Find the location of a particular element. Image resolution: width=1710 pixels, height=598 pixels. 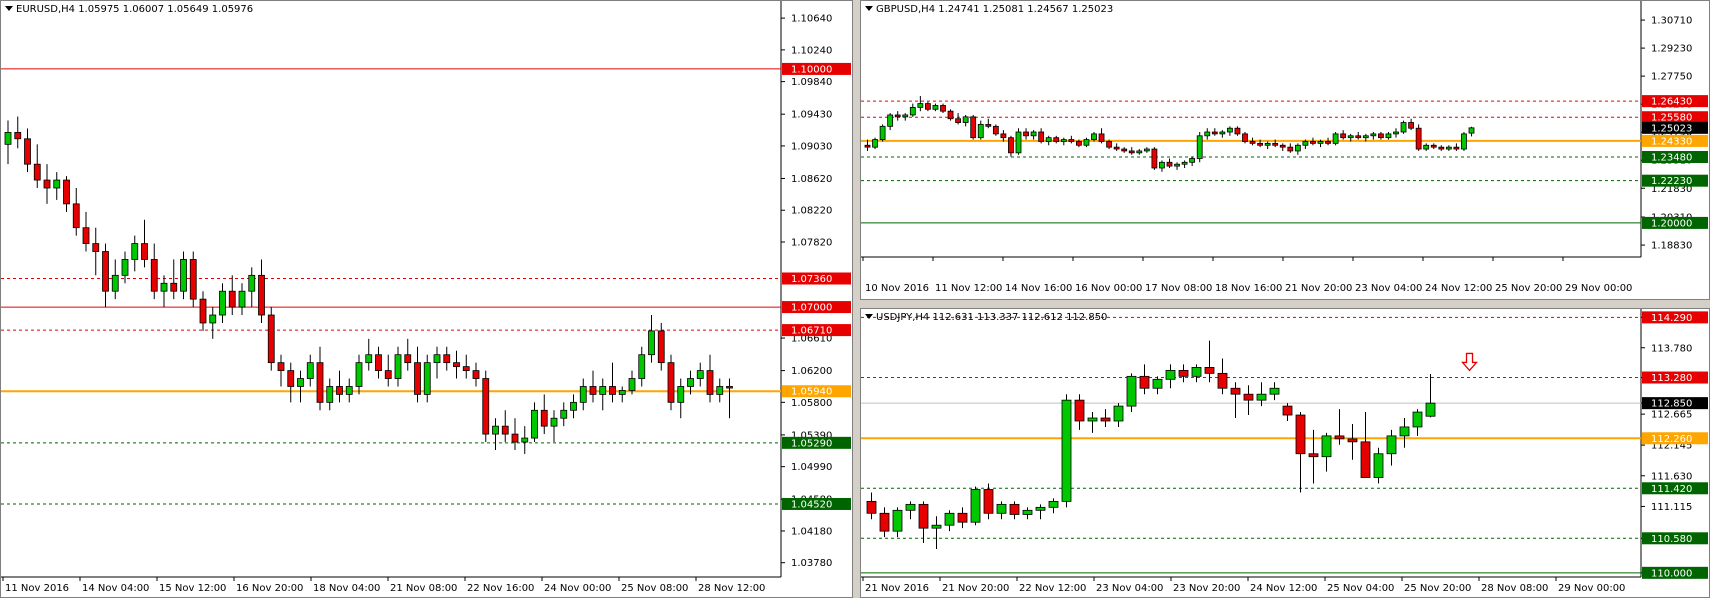

time-tick-label: 11 Nov 2016 is located at coordinates (37, 588).